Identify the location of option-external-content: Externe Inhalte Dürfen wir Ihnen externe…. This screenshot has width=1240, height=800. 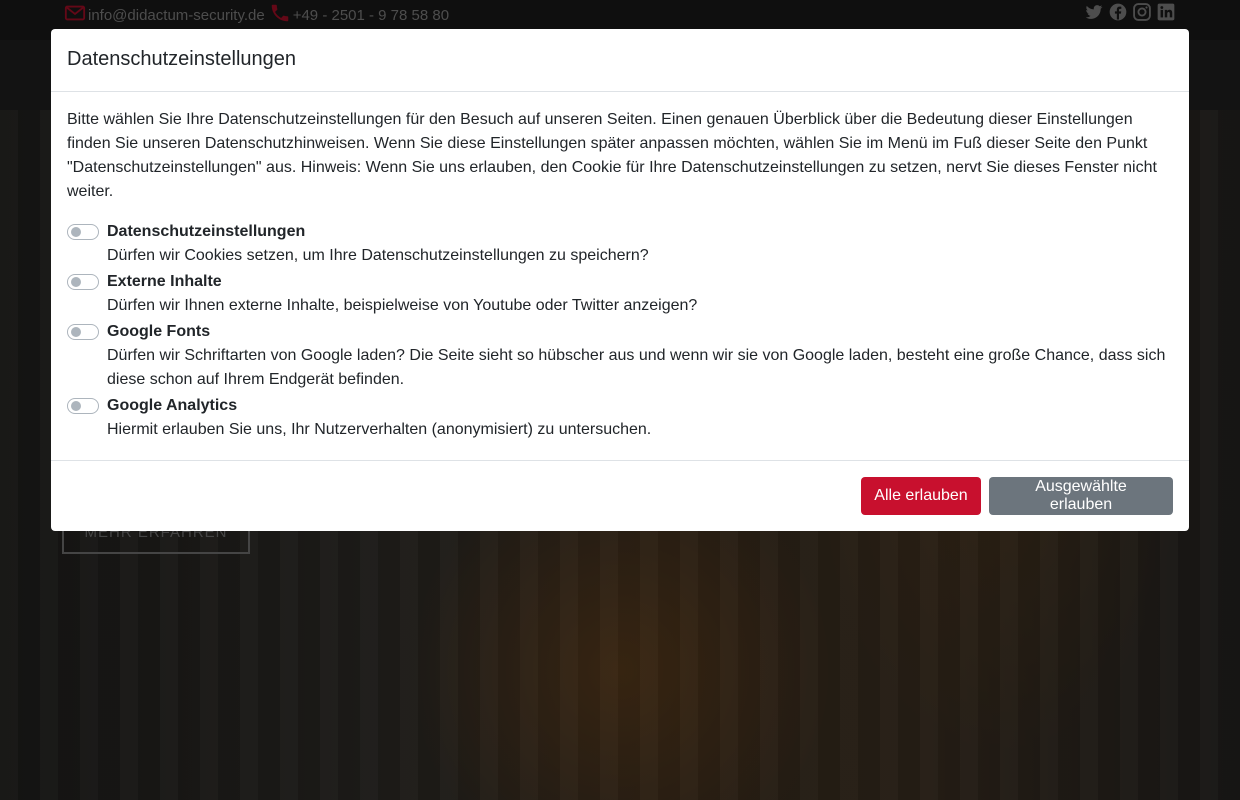
(620, 294).